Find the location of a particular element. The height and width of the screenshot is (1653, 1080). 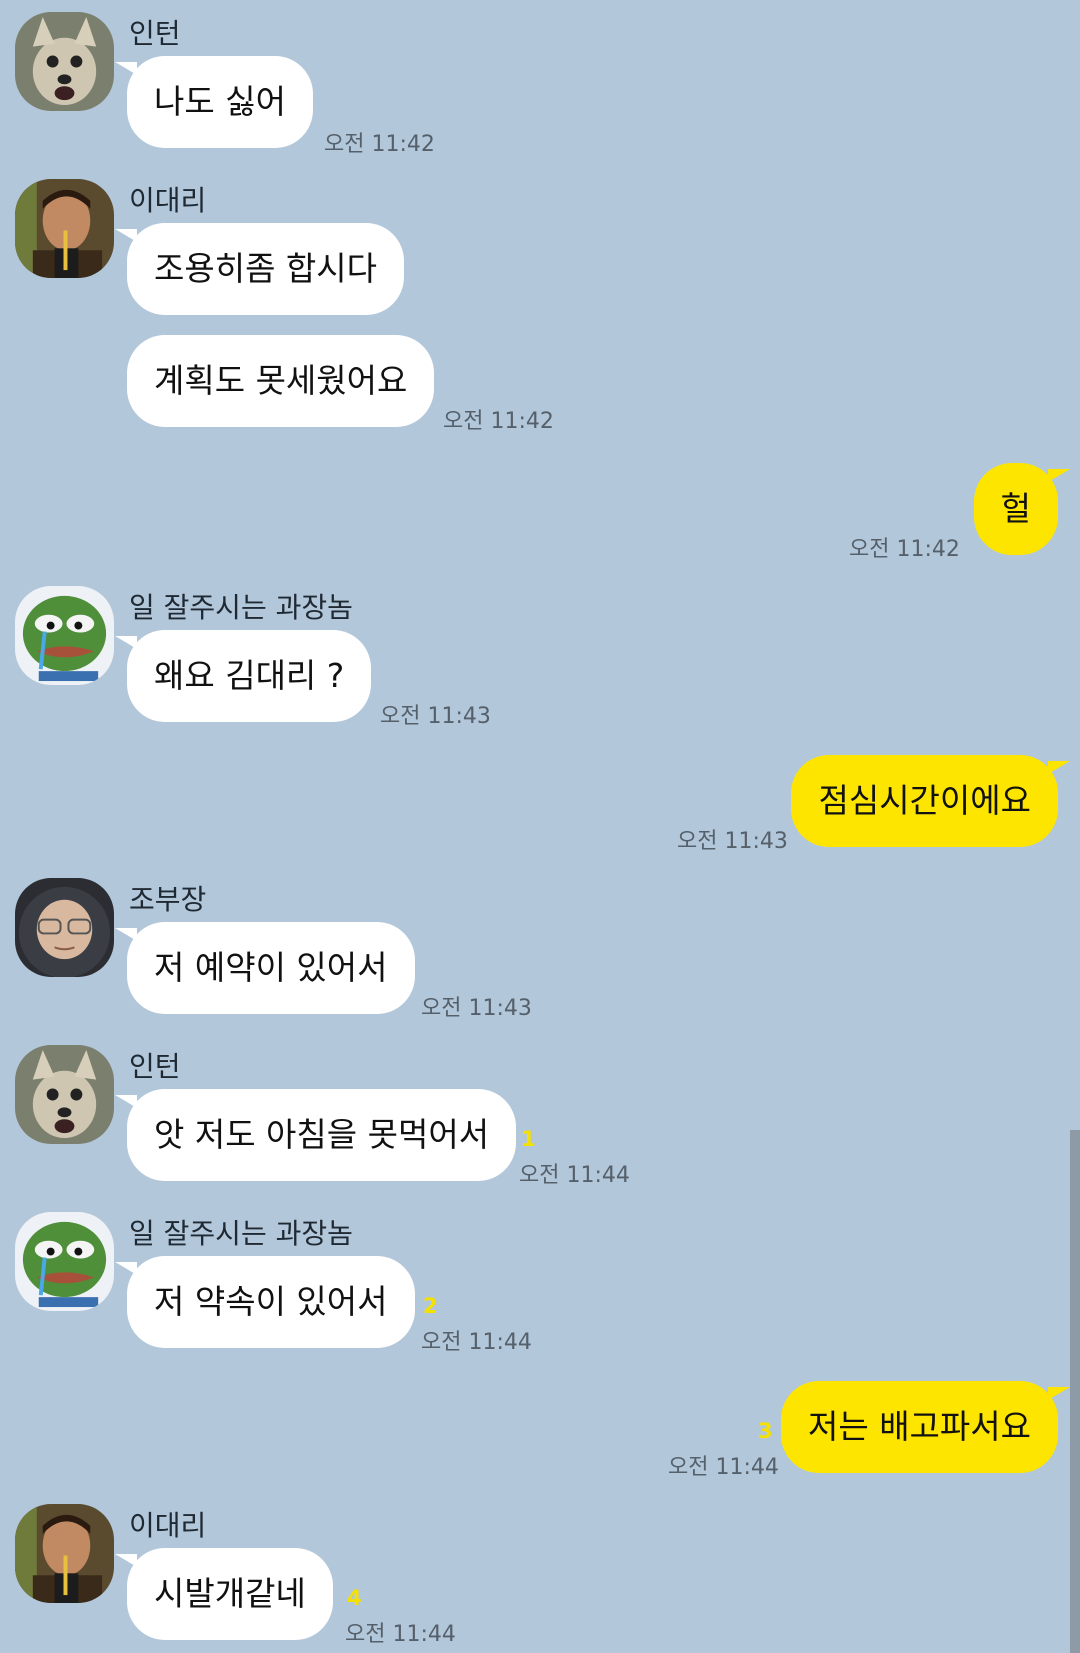

message-text: 왜요 김대리 ? is located at coordinates (249, 675).